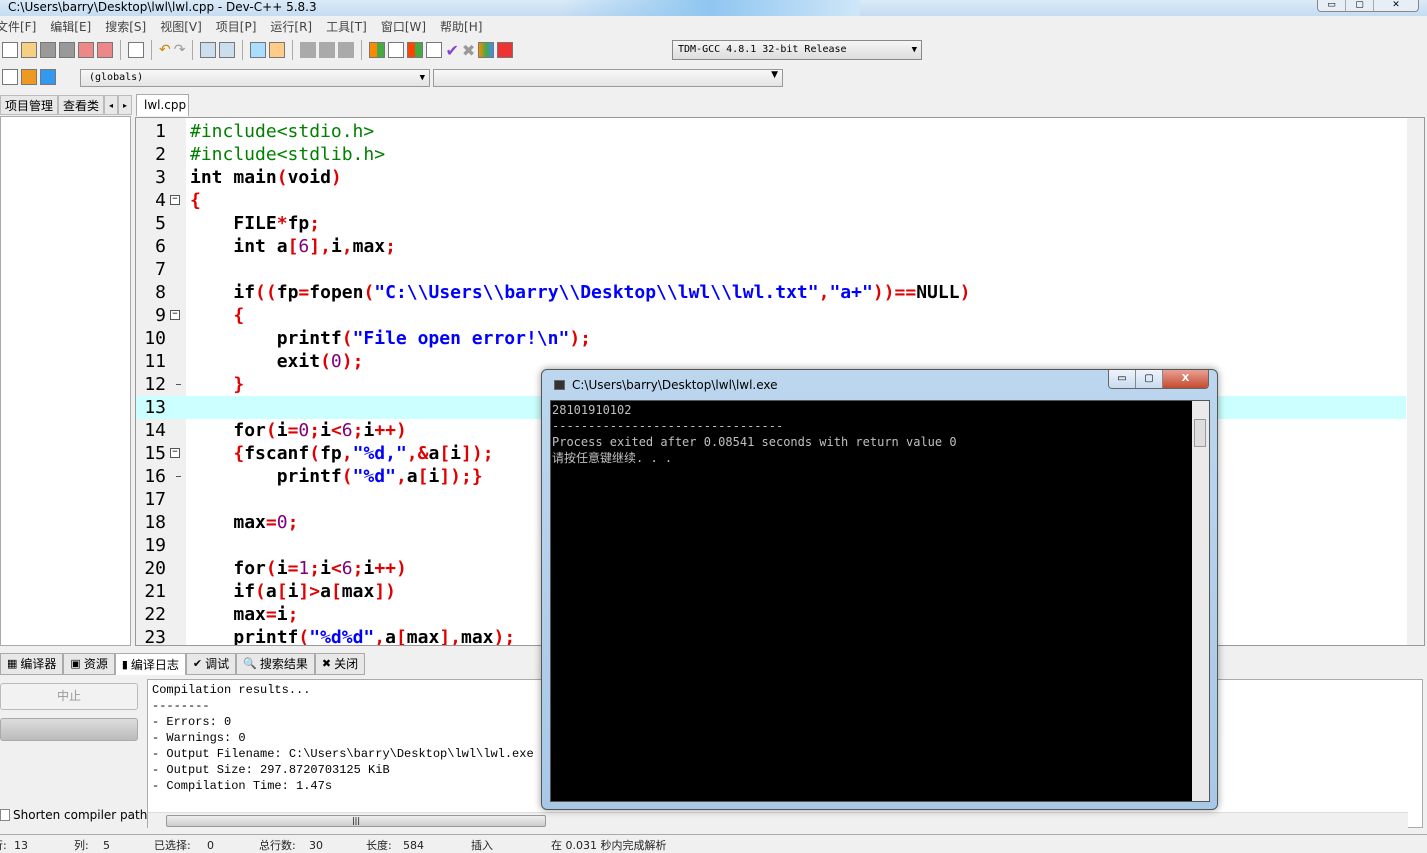 This screenshot has width=1427, height=853. Describe the element at coordinates (150, 664) in the screenshot. I see `tab-chart: ▮ 编译日志` at that location.